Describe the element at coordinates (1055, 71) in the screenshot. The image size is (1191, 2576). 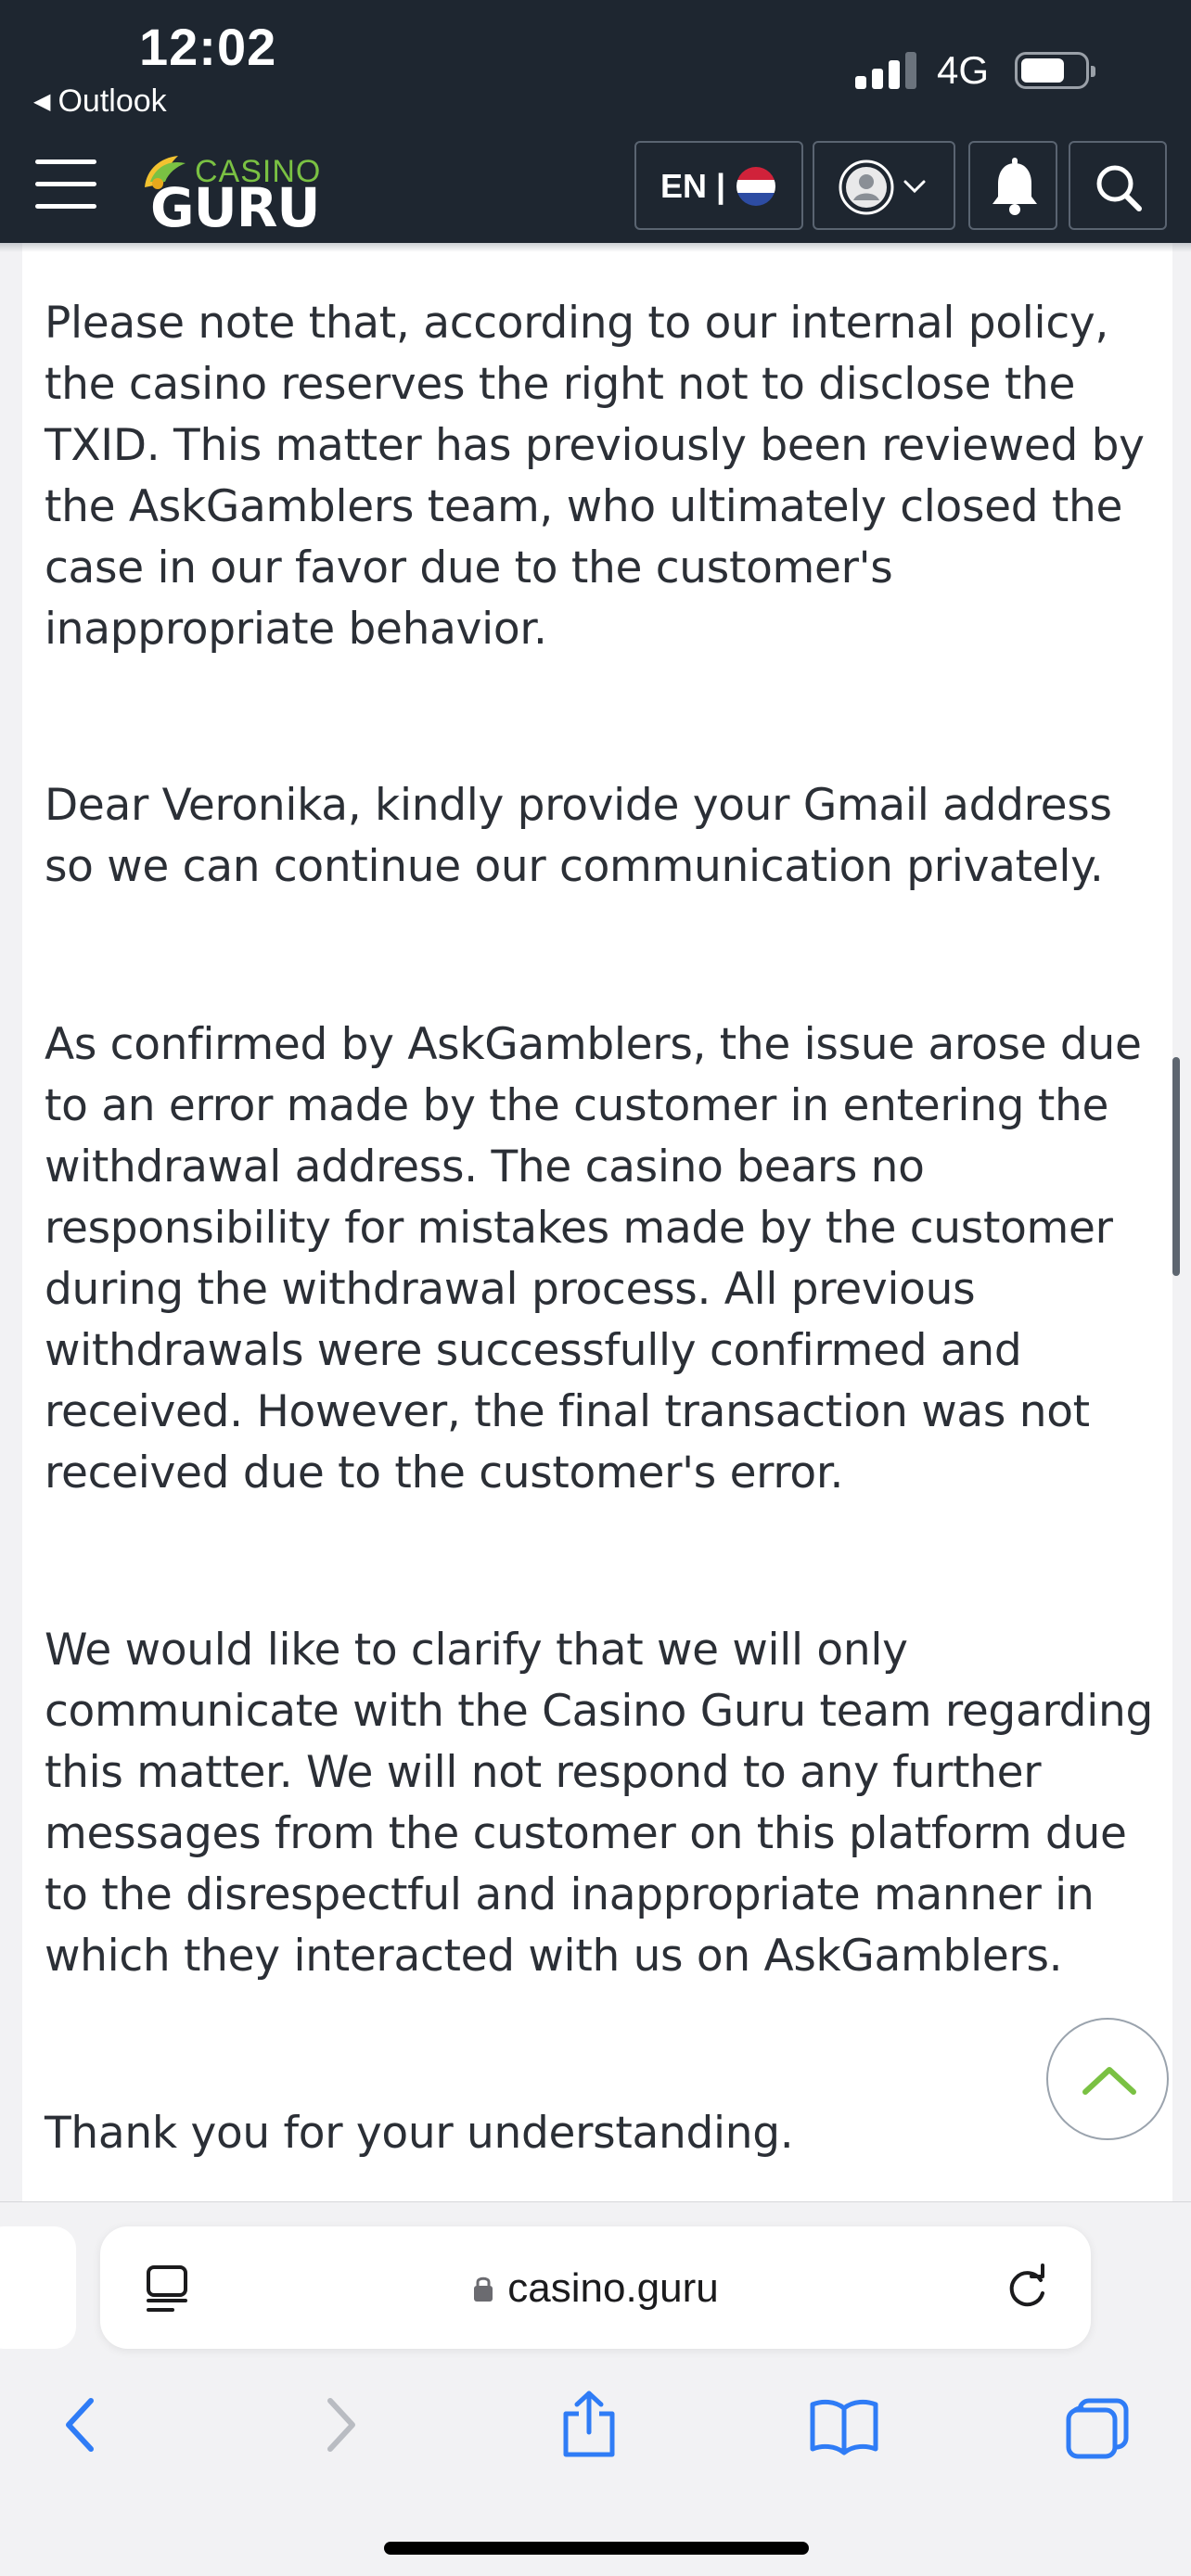
I see `battery-icon` at that location.